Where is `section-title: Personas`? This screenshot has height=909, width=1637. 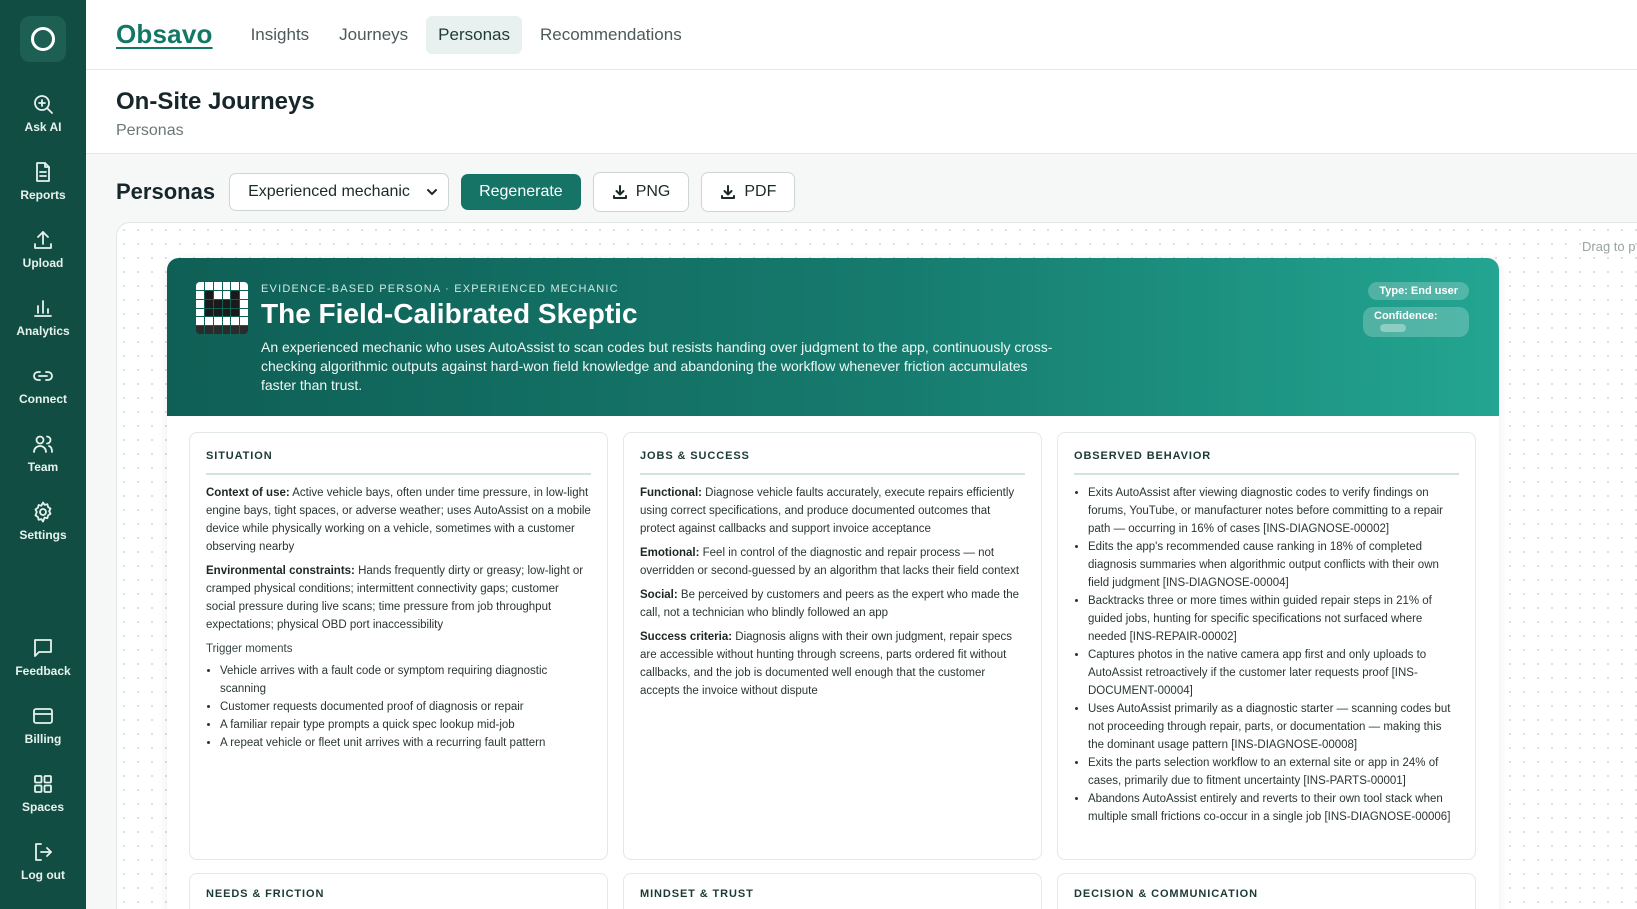
section-title: Personas is located at coordinates (166, 191).